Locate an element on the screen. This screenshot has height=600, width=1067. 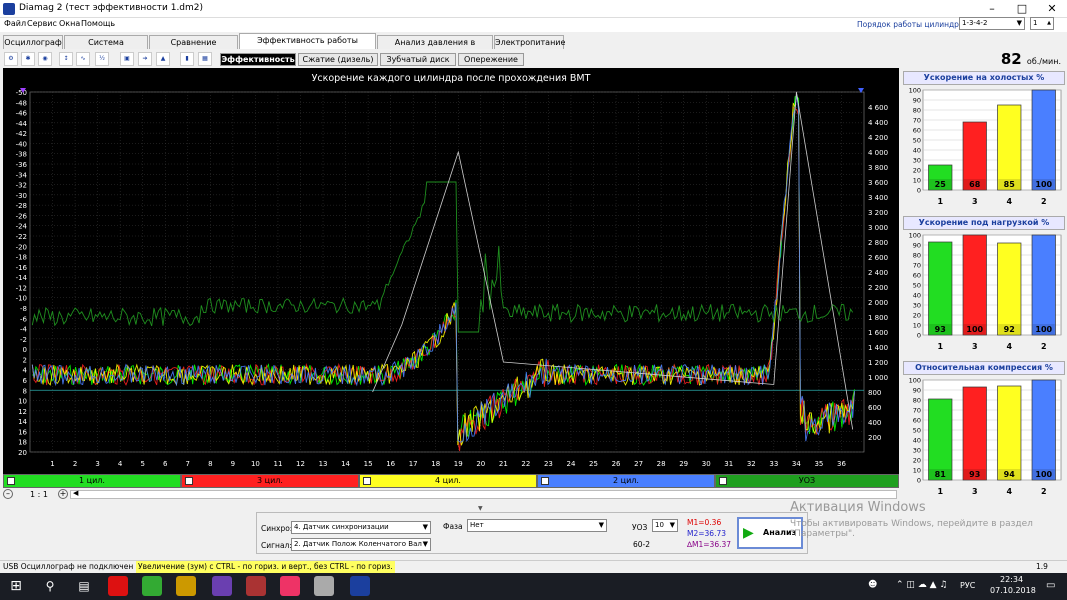
cylinder-toggle-1: 1 цил. is located at coordinates (92, 481).